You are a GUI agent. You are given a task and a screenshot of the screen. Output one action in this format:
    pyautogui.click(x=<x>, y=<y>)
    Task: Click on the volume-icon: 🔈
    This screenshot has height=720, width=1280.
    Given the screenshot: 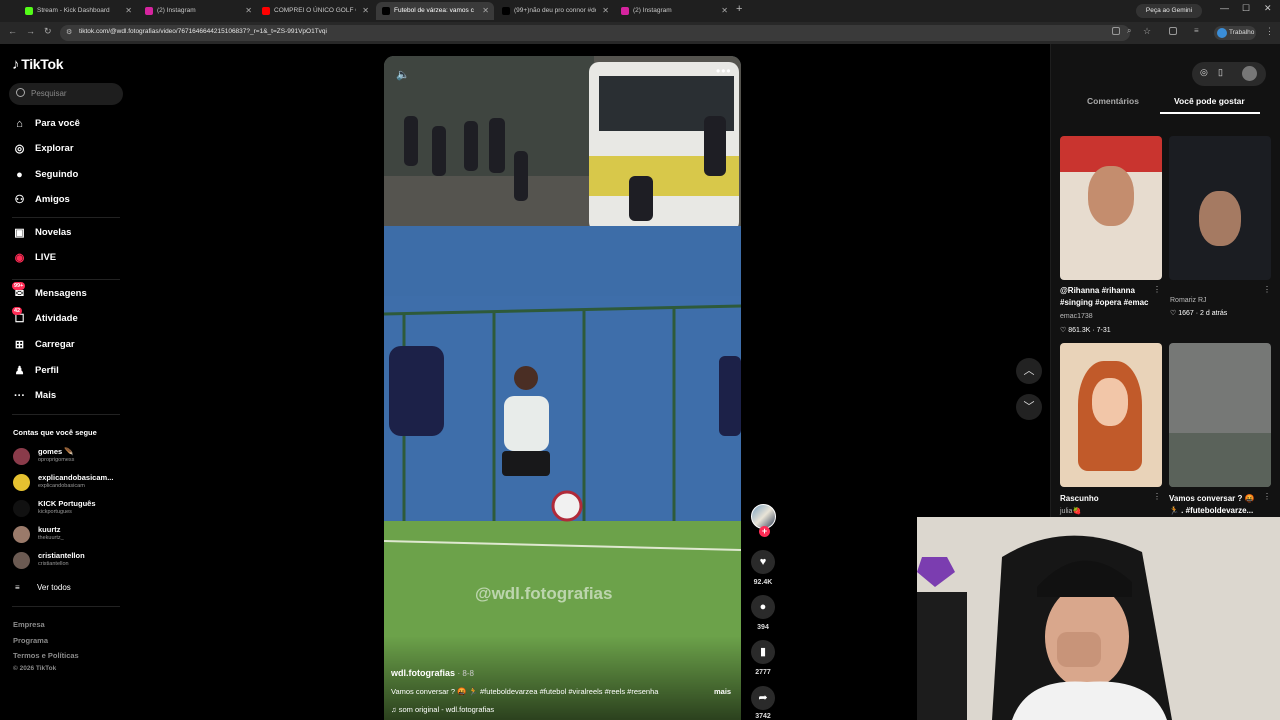 What is the action you would take?
    pyautogui.click(x=403, y=74)
    